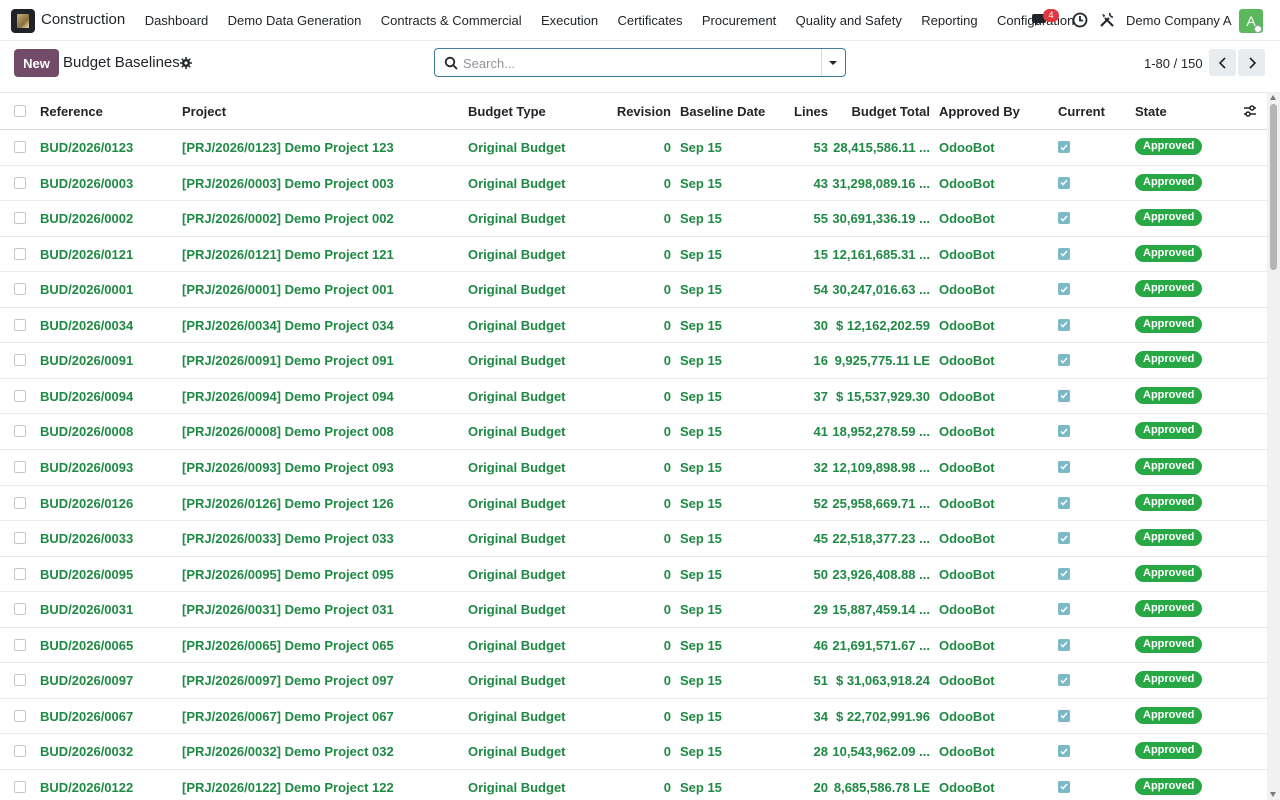 The height and width of the screenshot is (800, 1280). Describe the element at coordinates (811, 111) in the screenshot. I see `column-header-lines: Lines` at that location.